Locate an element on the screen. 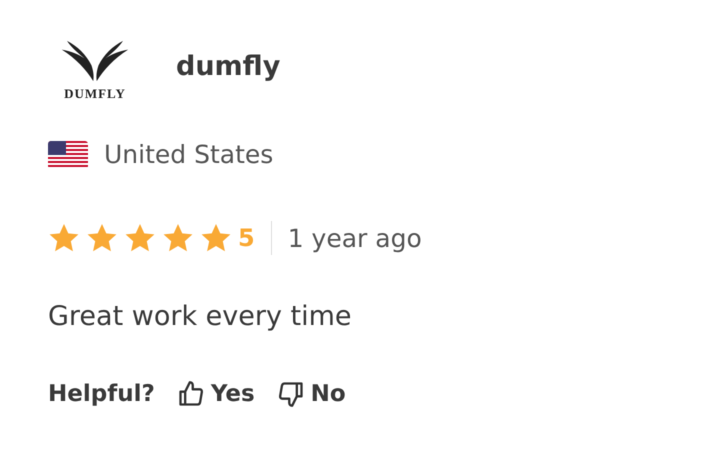 The image size is (720, 470). thumbs-up-icon is located at coordinates (190, 394).